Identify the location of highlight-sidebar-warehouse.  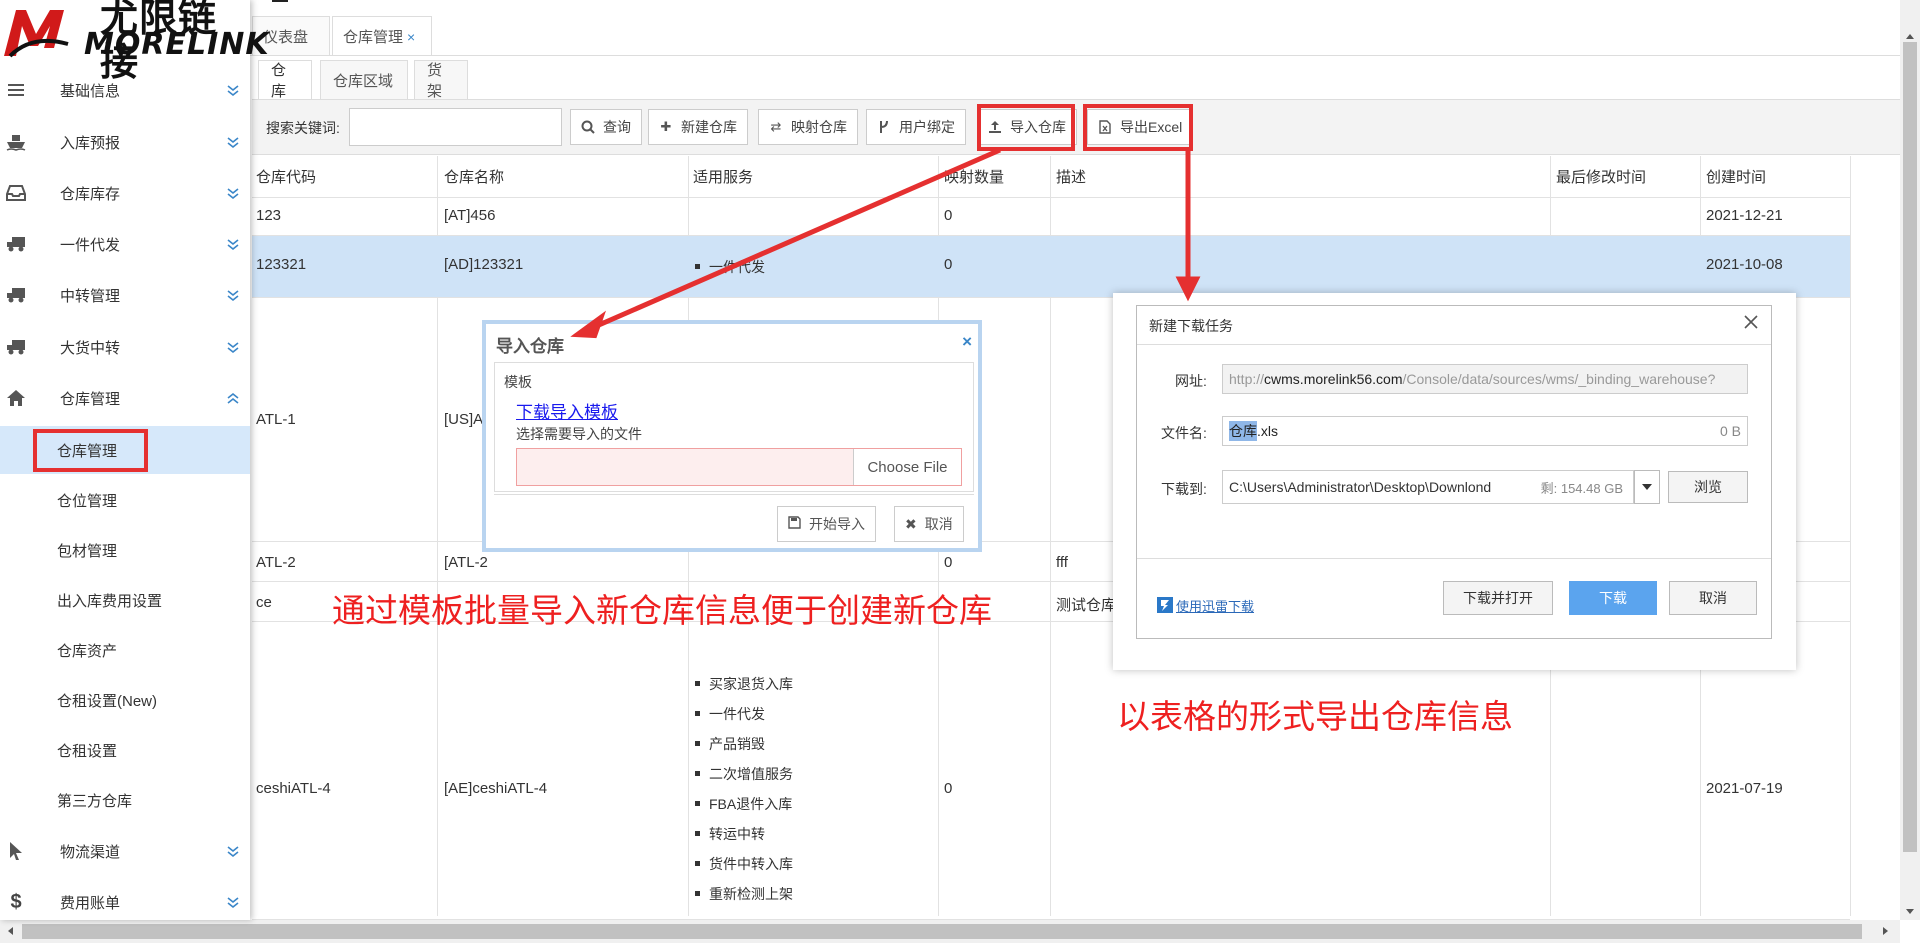
(90, 450).